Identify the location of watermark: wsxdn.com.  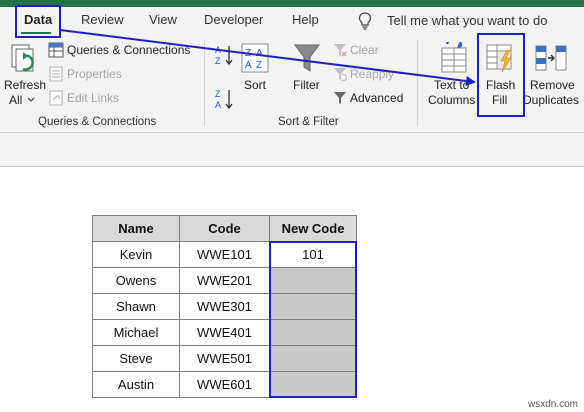
(552, 404).